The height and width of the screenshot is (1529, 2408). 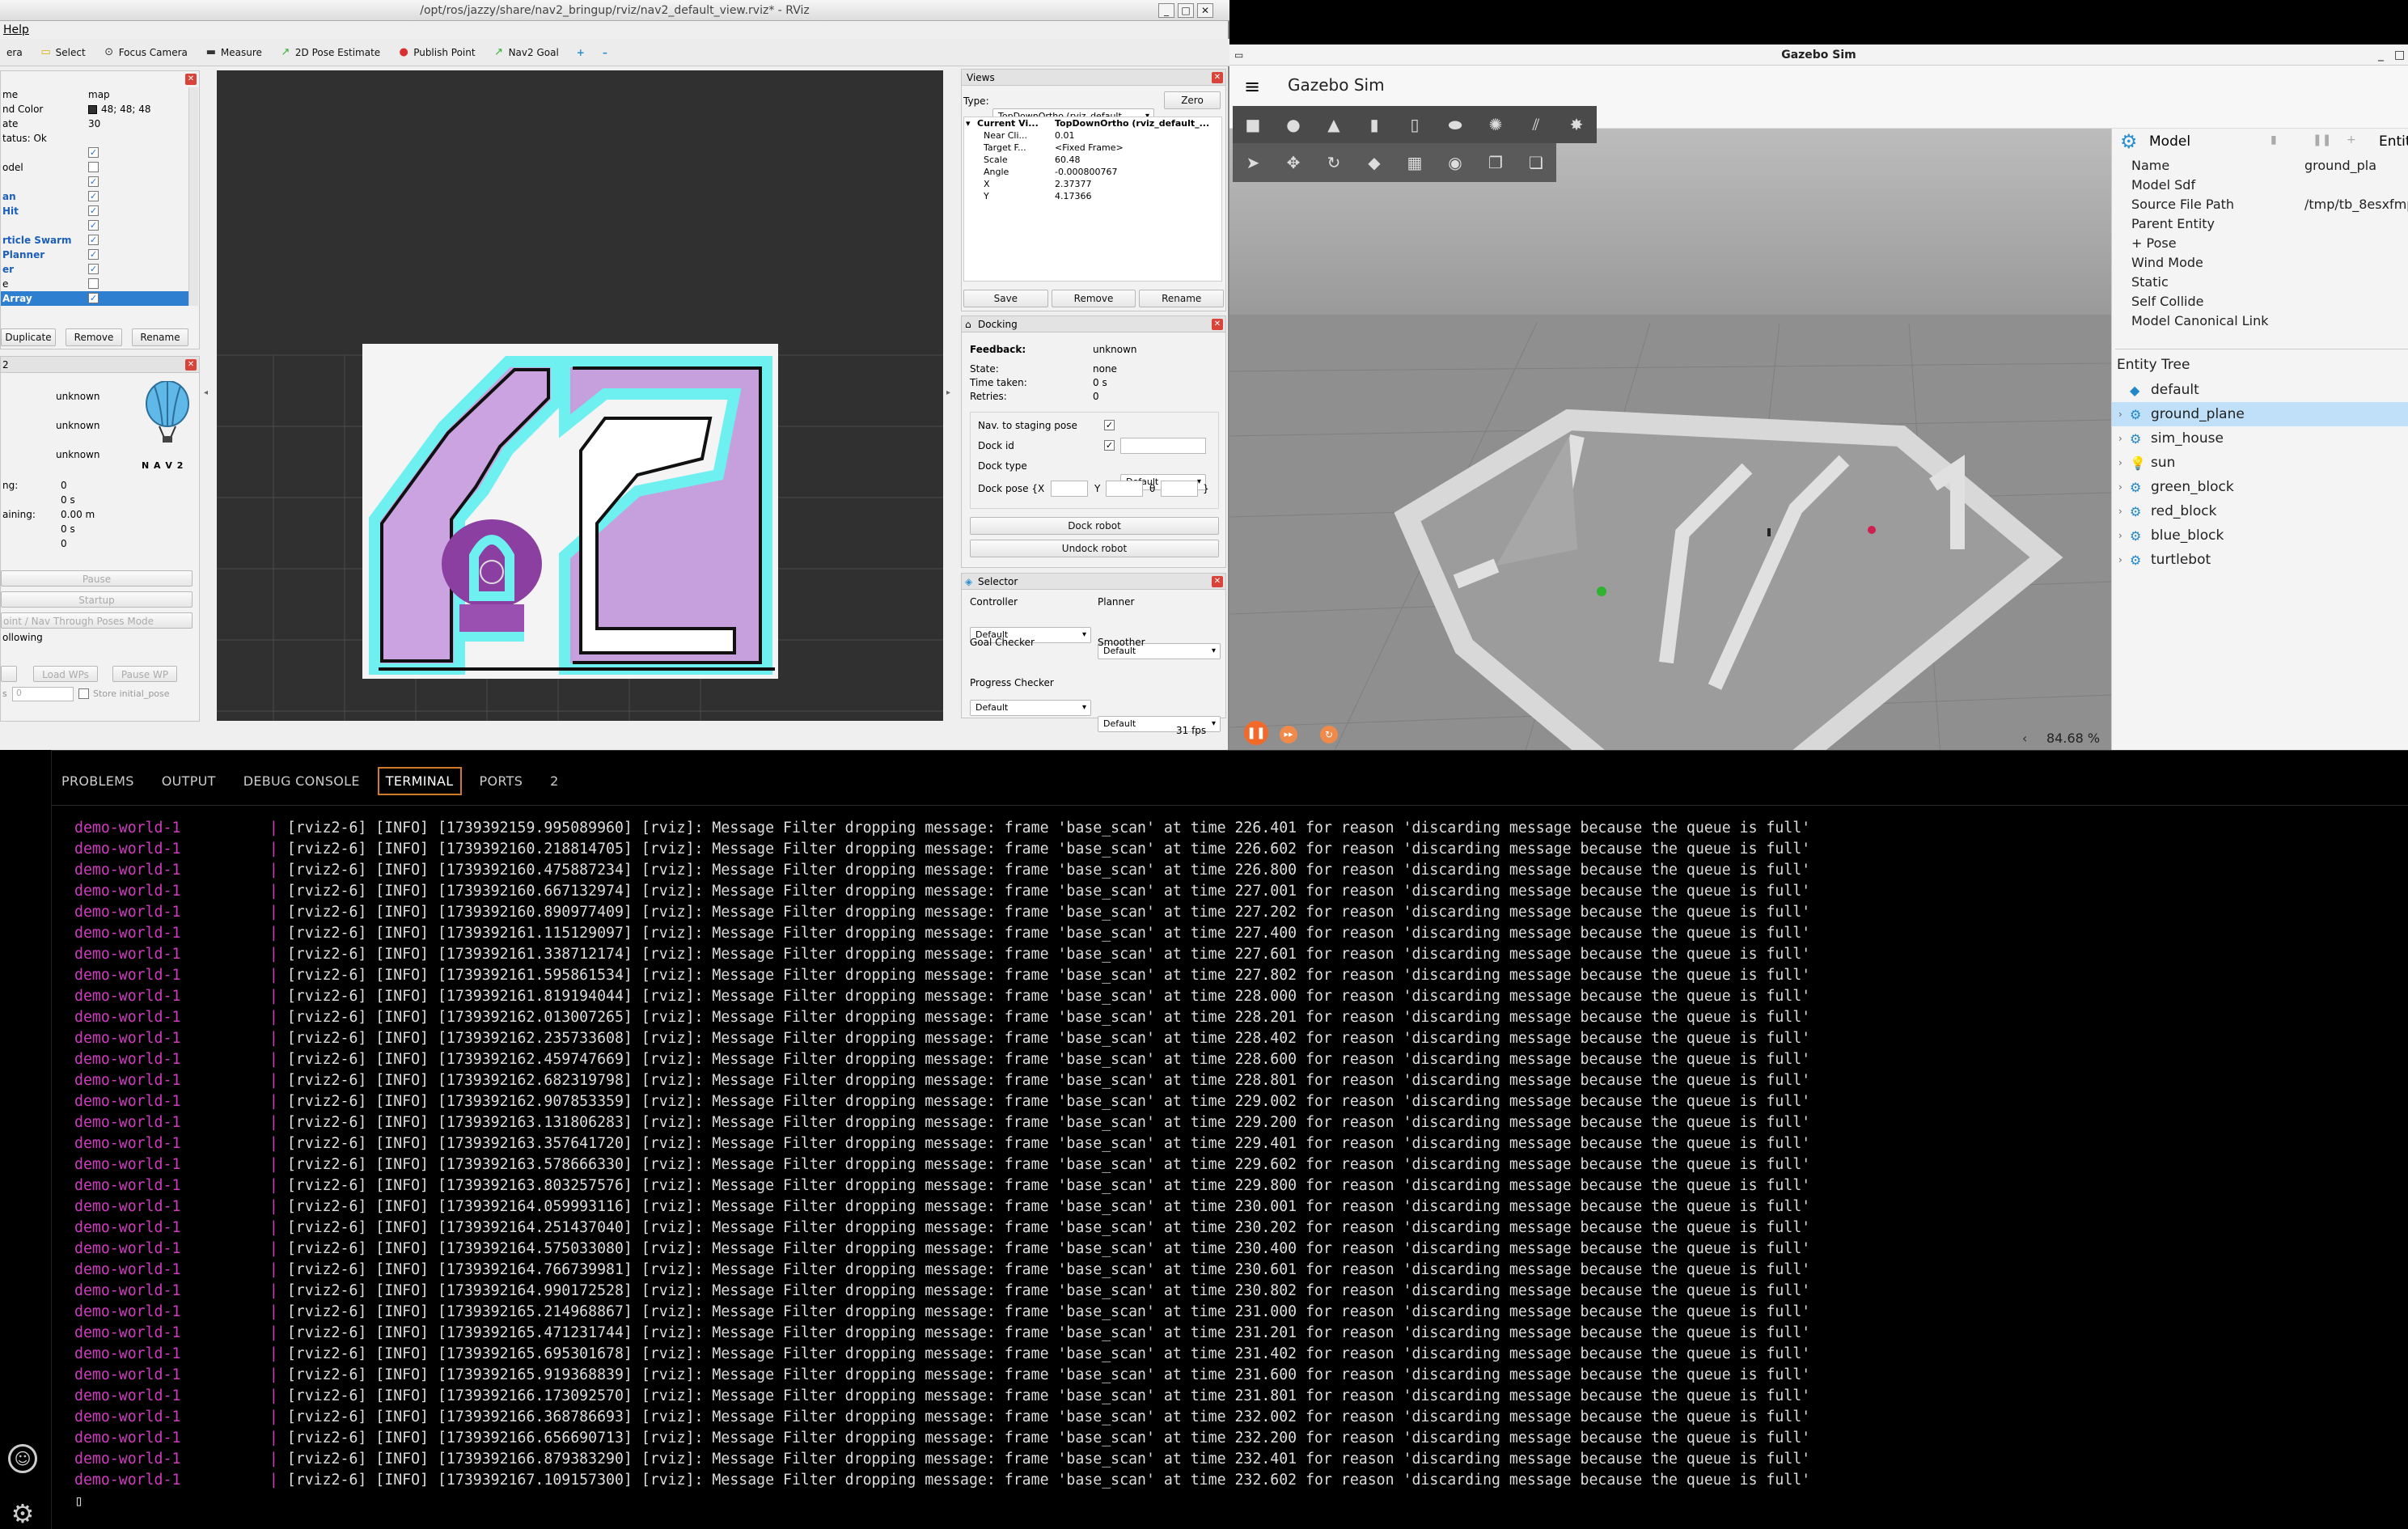 What do you see at coordinates (2260, 487) in the screenshot?
I see `entity-item-green-block: › ⚙ green_block` at bounding box center [2260, 487].